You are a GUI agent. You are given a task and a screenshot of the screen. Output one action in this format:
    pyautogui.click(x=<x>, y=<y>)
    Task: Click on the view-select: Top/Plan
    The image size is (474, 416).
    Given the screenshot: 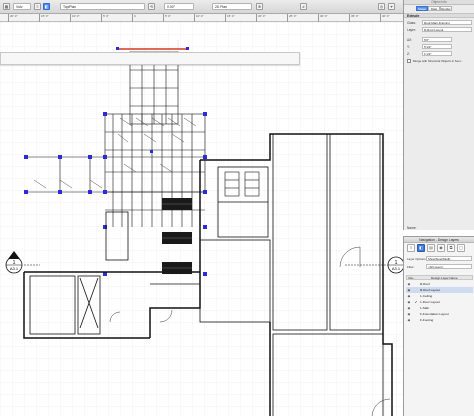 What is the action you would take?
    pyautogui.click(x=102, y=6)
    